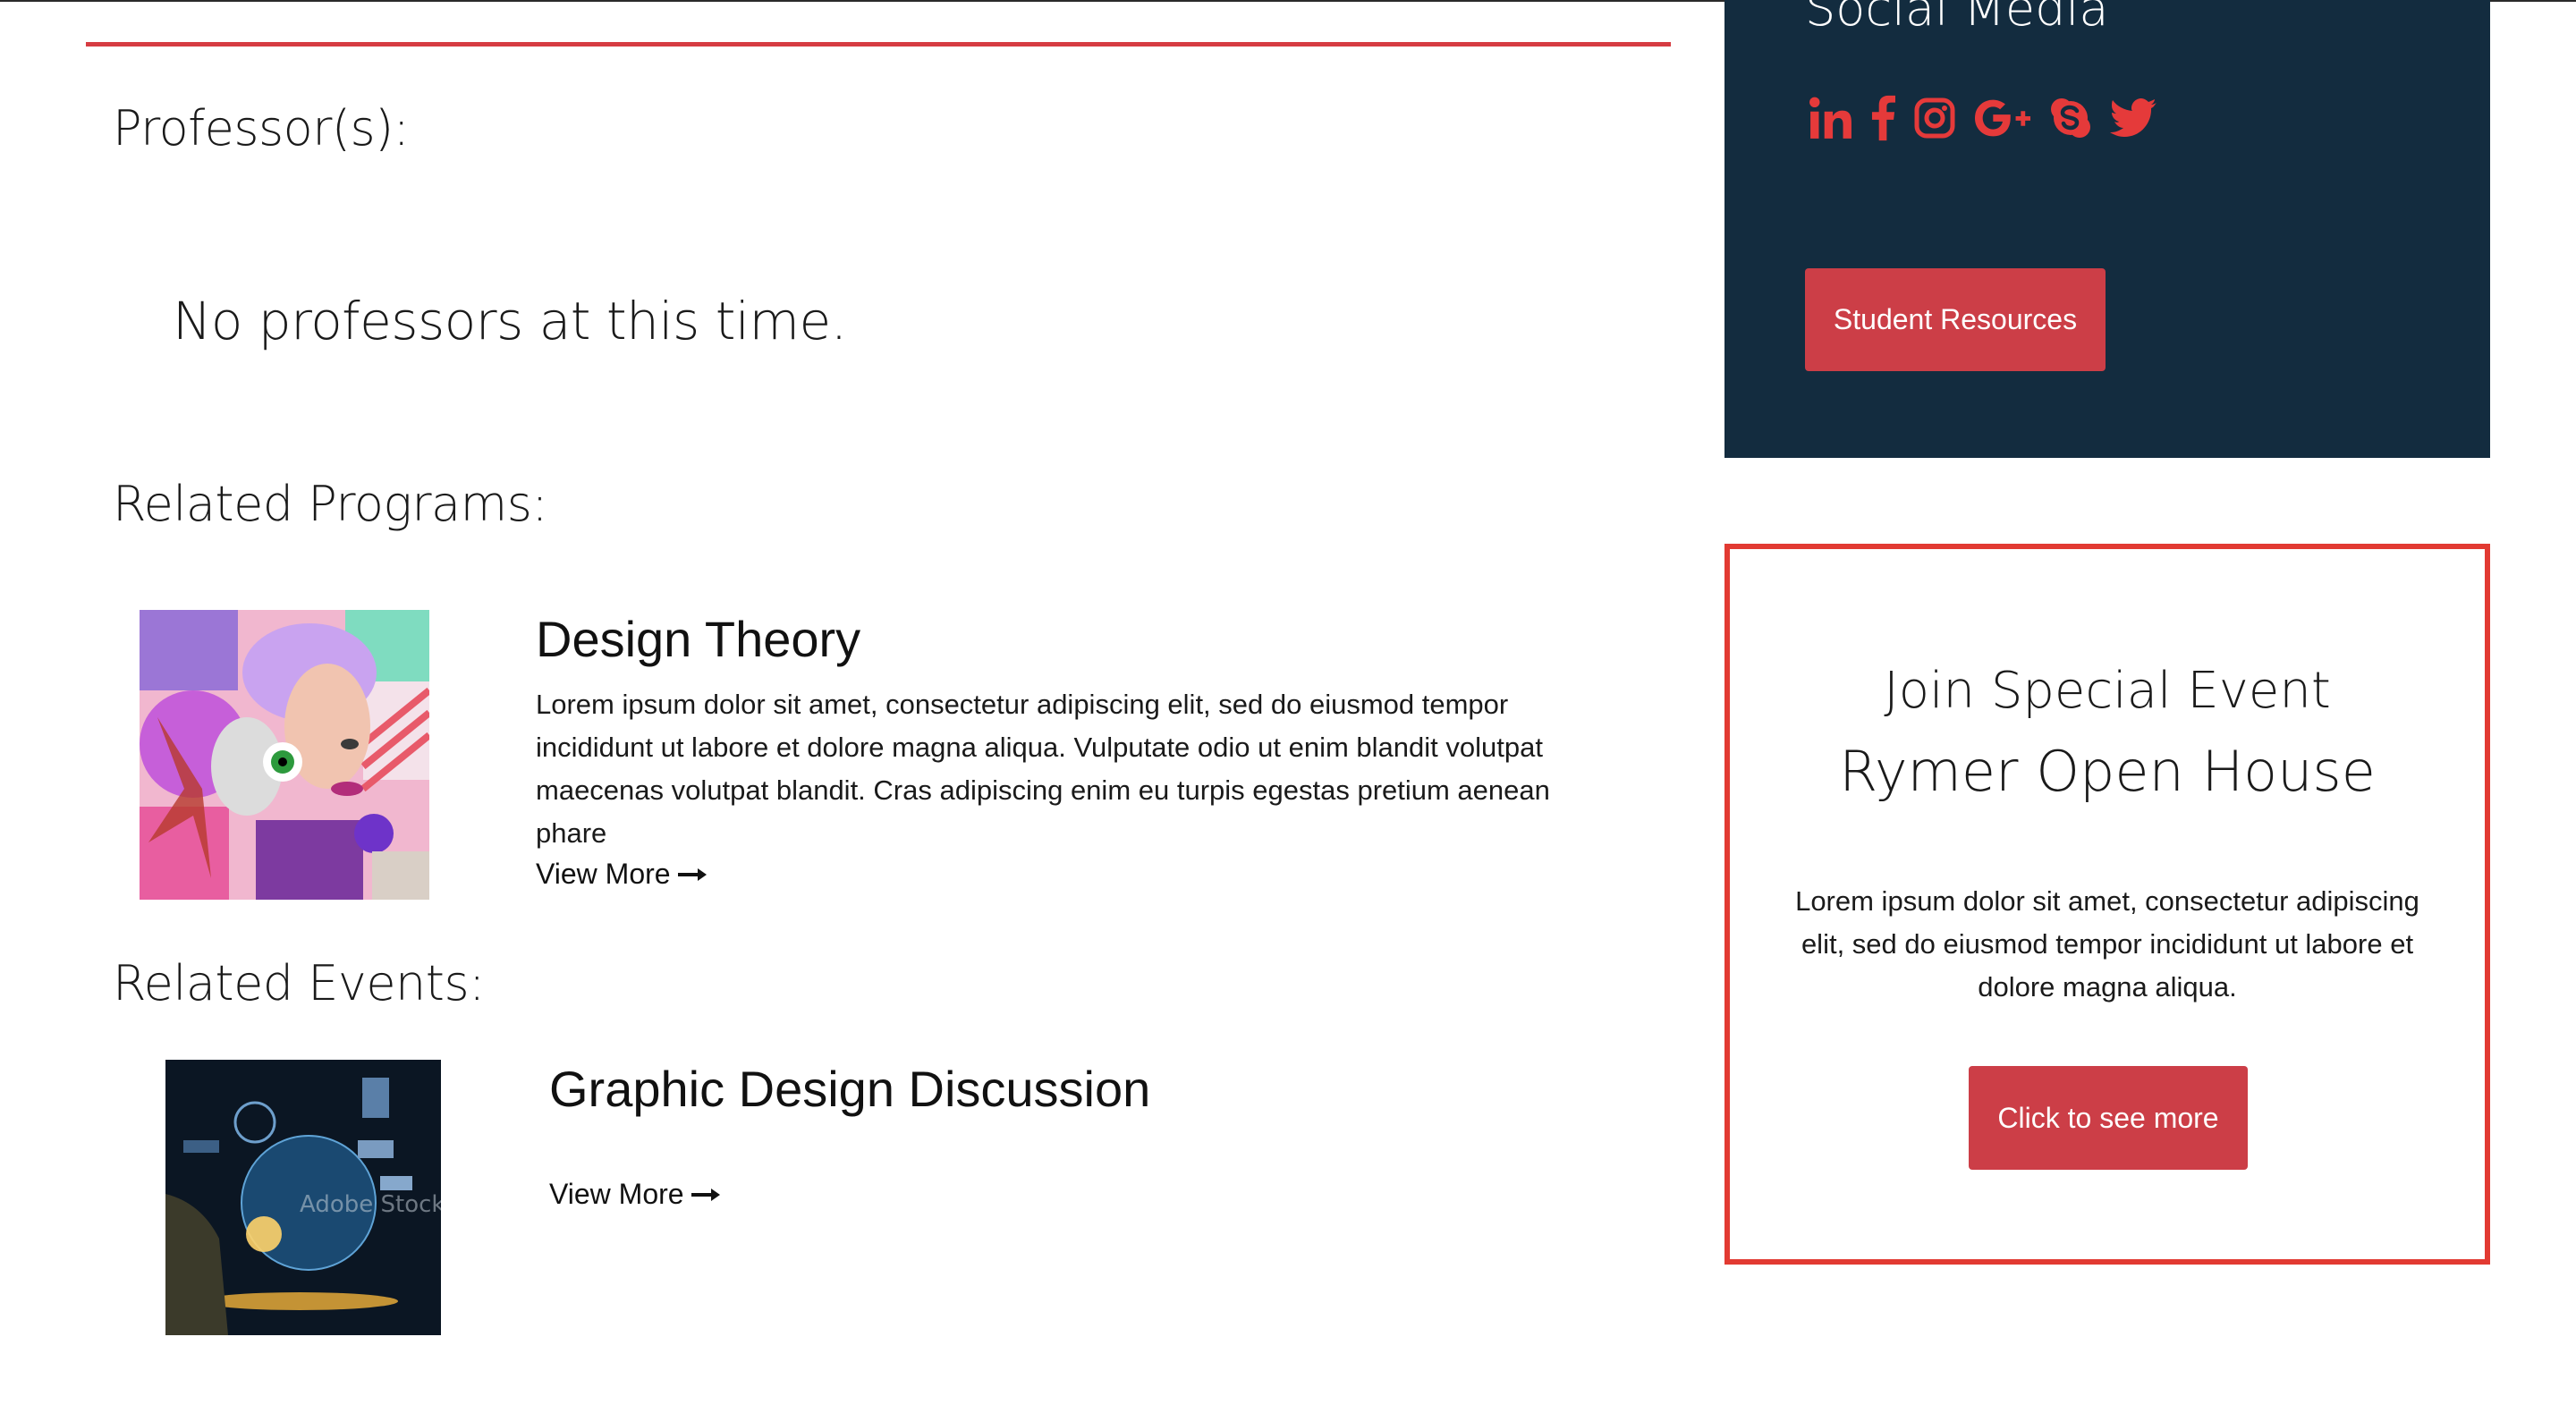 The image size is (2576, 1413). Describe the element at coordinates (2070, 118) in the screenshot. I see `skype-icon` at that location.